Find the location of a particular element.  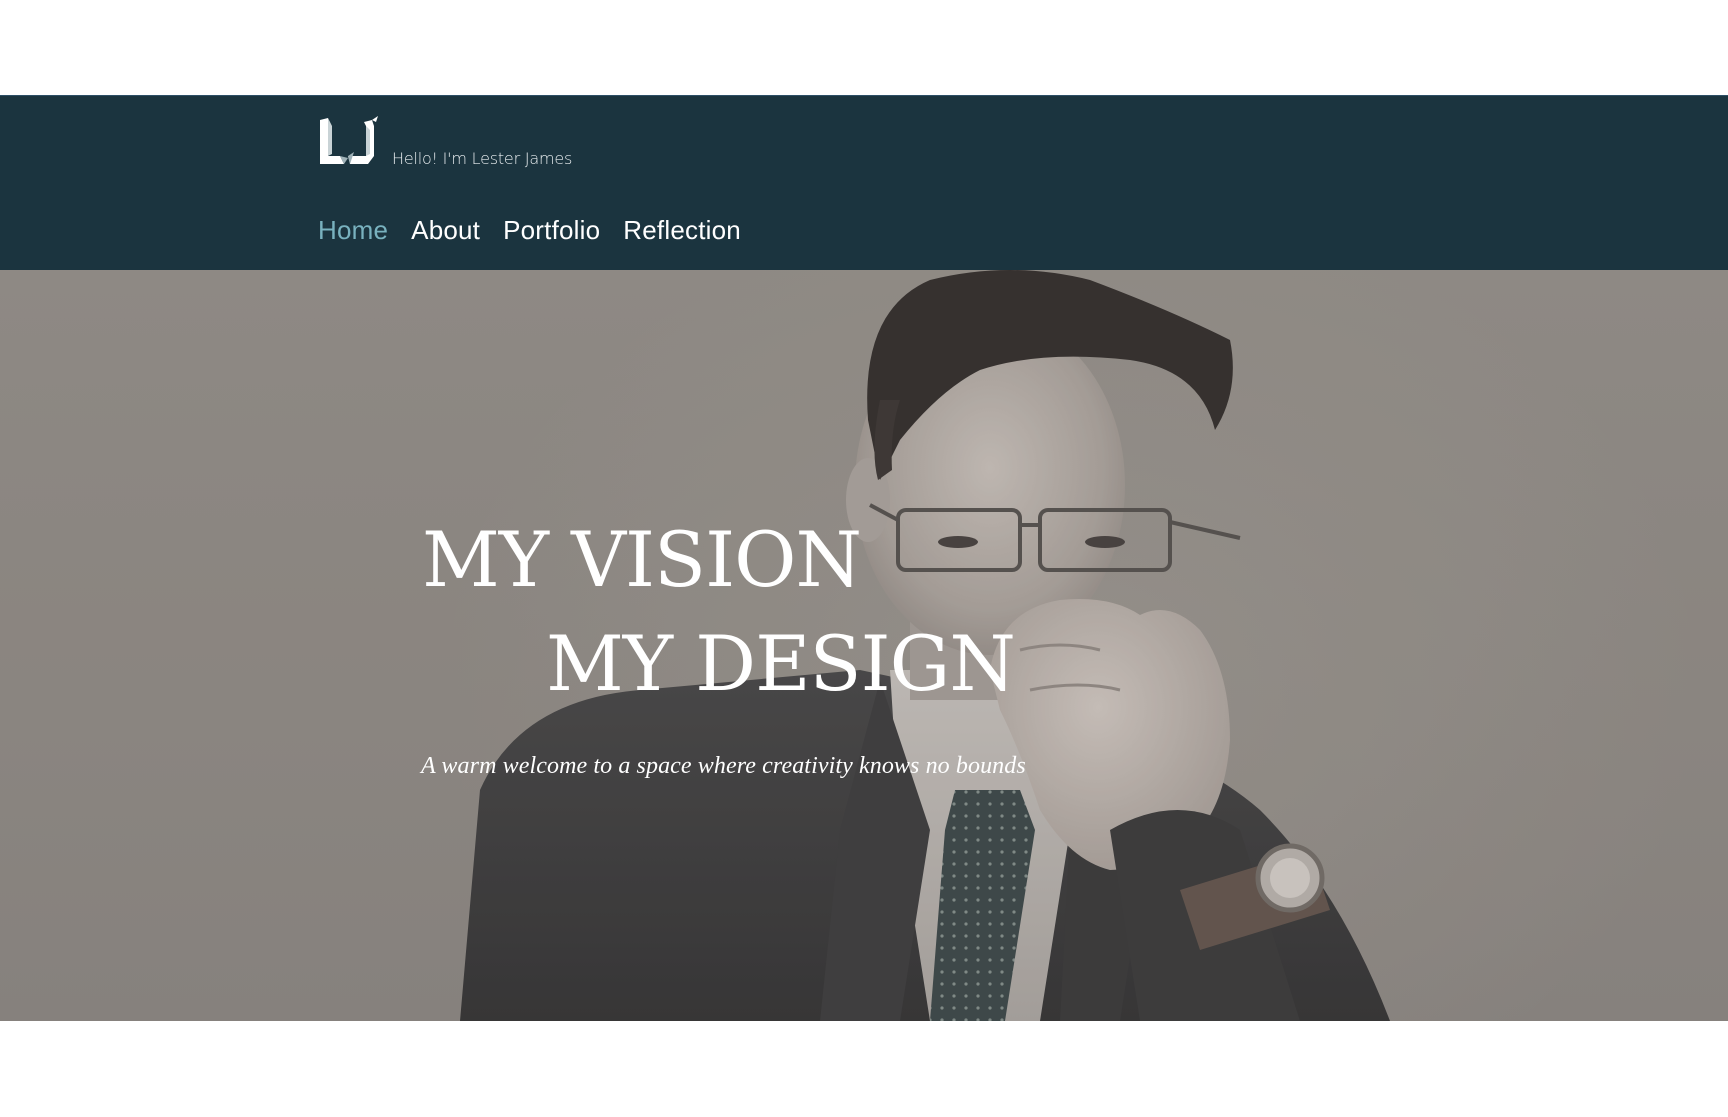

greeting-text: Hello! I'm Lester James is located at coordinates (482, 158).